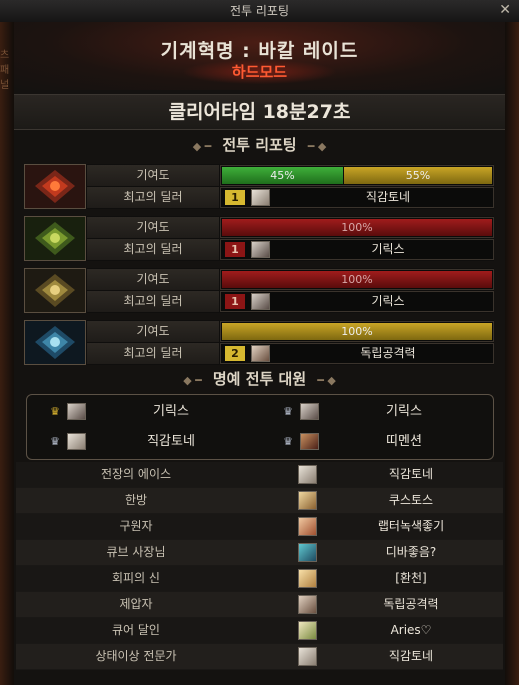 This screenshot has width=519, height=685. What do you see at coordinates (411, 552) in the screenshot?
I see `award-winner: 디바좋음?` at bounding box center [411, 552].